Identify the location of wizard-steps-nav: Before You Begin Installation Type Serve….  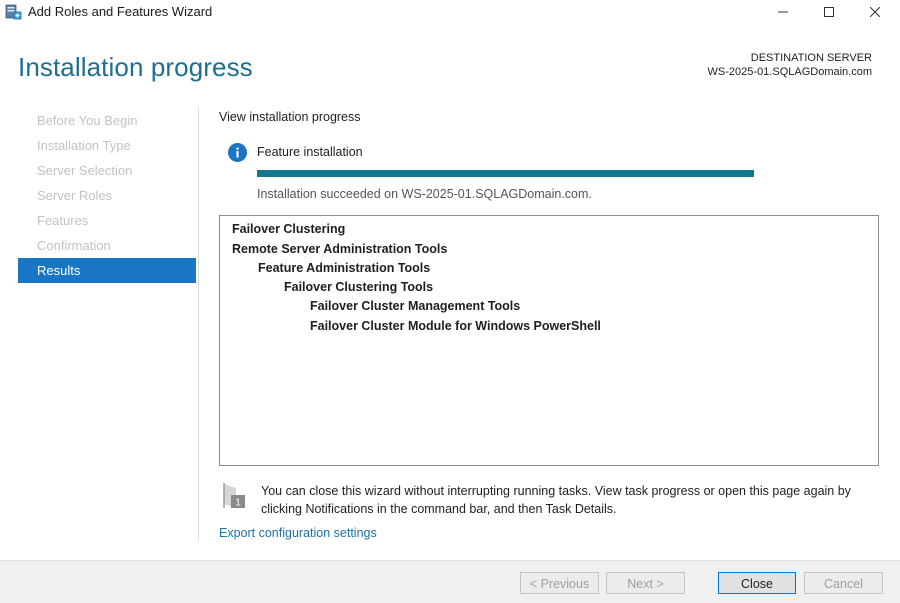
(107, 195).